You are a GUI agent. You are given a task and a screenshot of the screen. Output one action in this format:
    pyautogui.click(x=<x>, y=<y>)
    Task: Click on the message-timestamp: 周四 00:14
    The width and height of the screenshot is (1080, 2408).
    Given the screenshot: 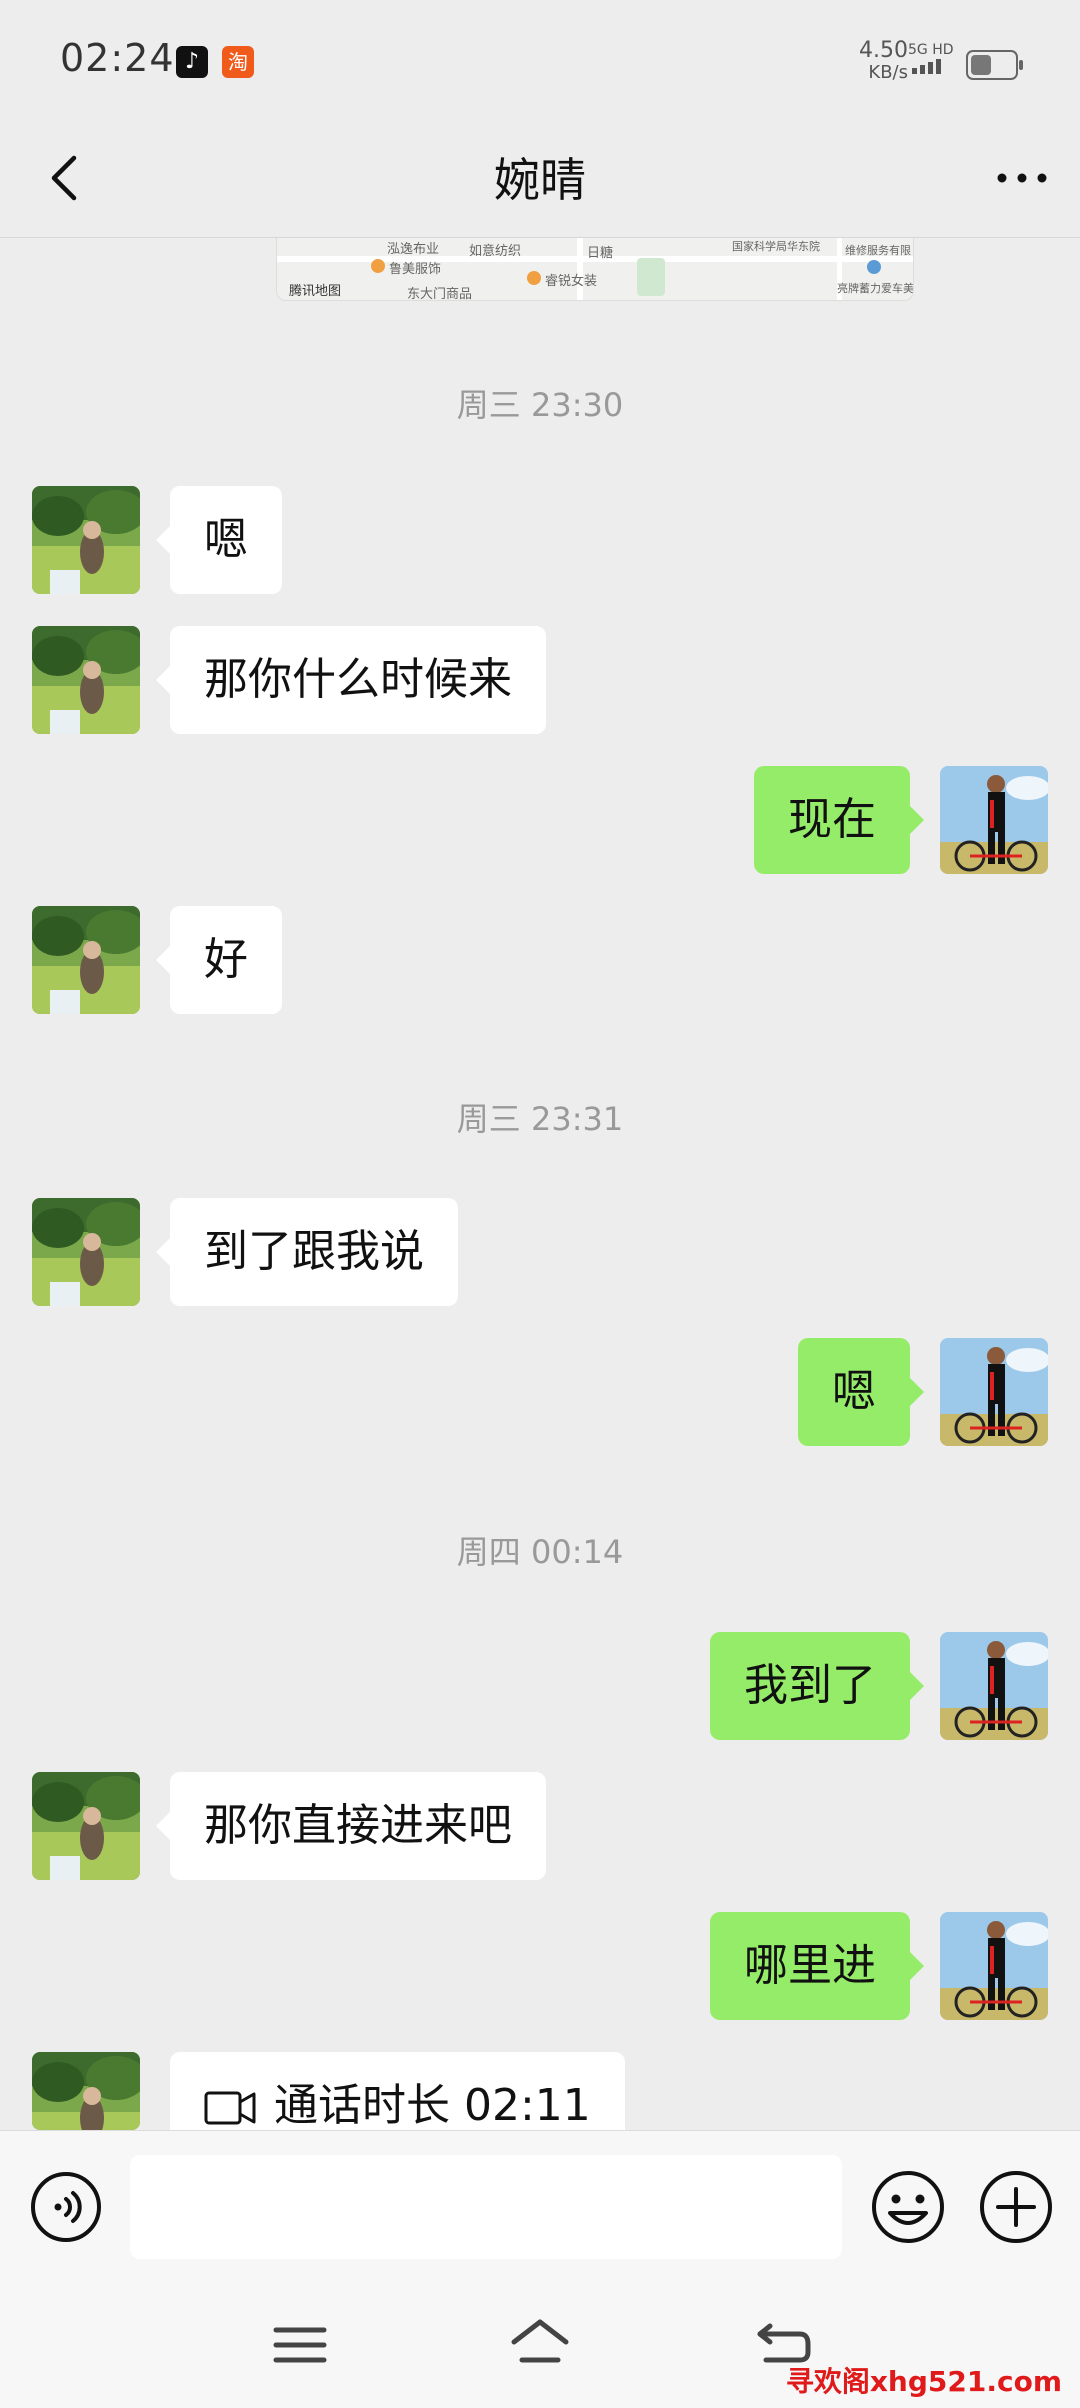 What is the action you would take?
    pyautogui.click(x=540, y=1552)
    